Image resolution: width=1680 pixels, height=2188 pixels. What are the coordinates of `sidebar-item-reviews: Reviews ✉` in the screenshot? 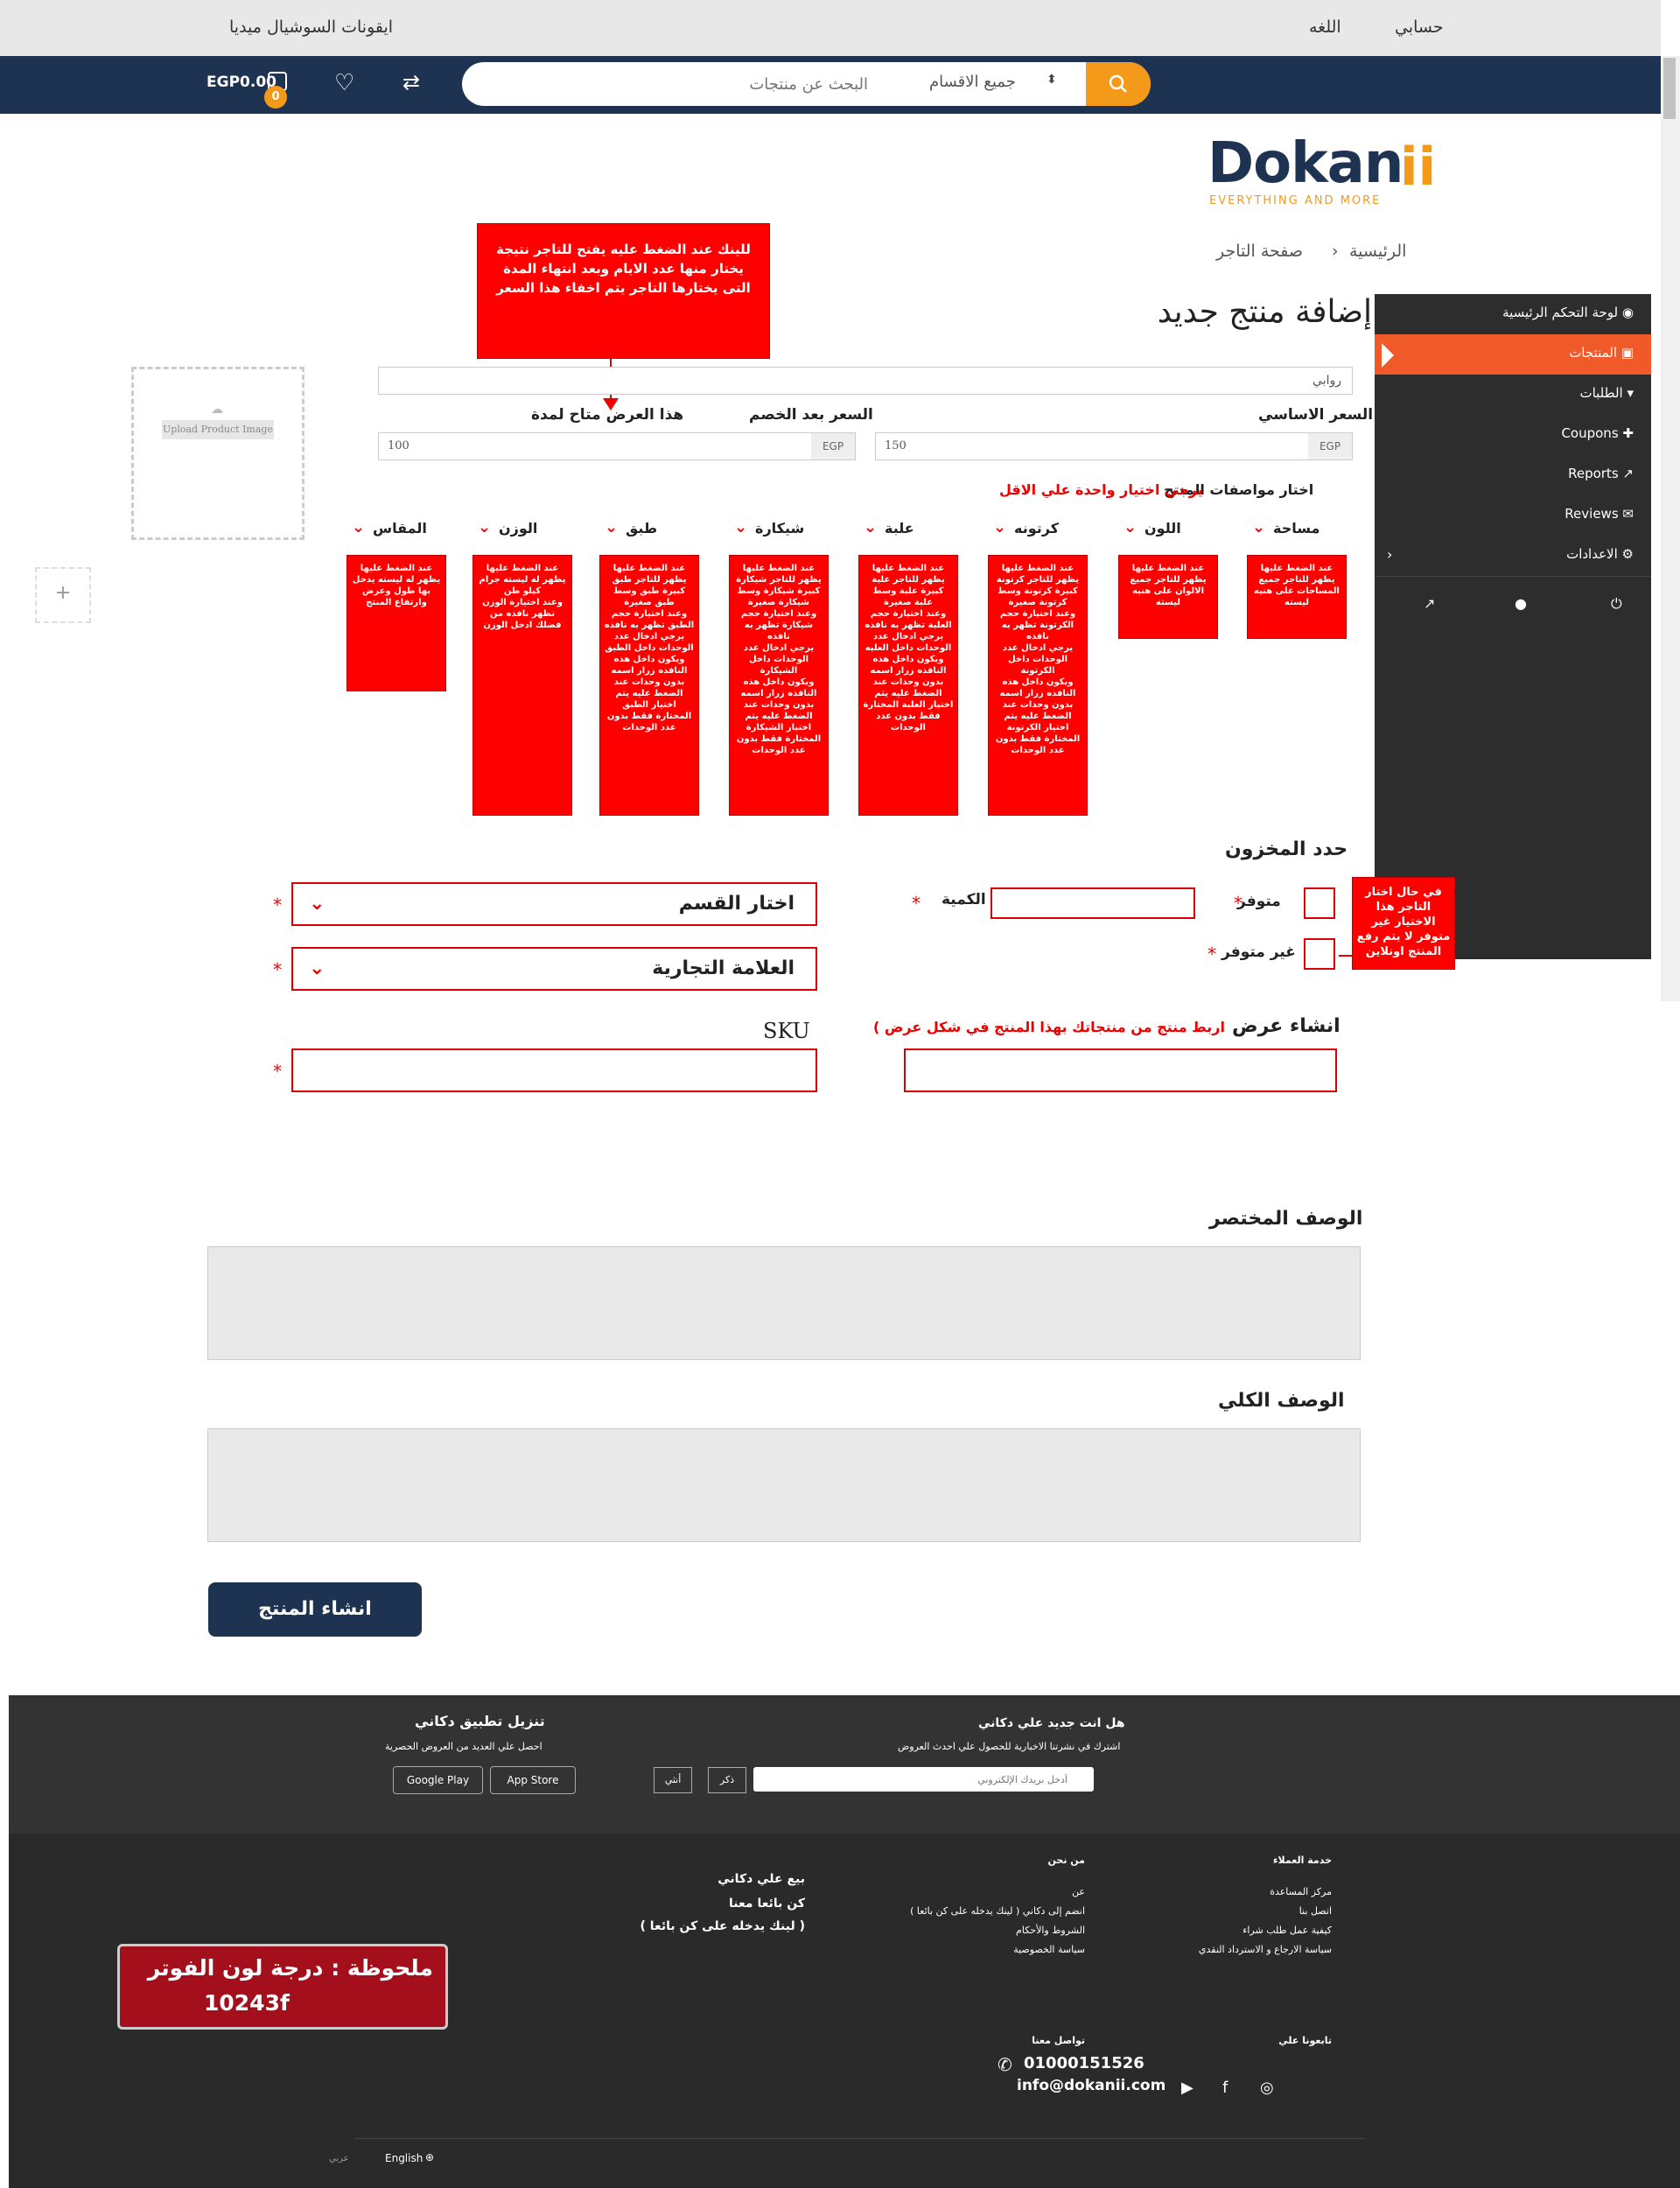 It's located at (1513, 515).